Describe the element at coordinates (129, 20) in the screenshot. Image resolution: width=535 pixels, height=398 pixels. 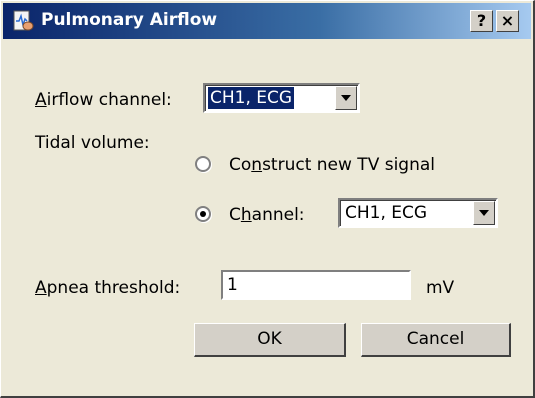
I see `window-title: Pulmonary Airflow` at that location.